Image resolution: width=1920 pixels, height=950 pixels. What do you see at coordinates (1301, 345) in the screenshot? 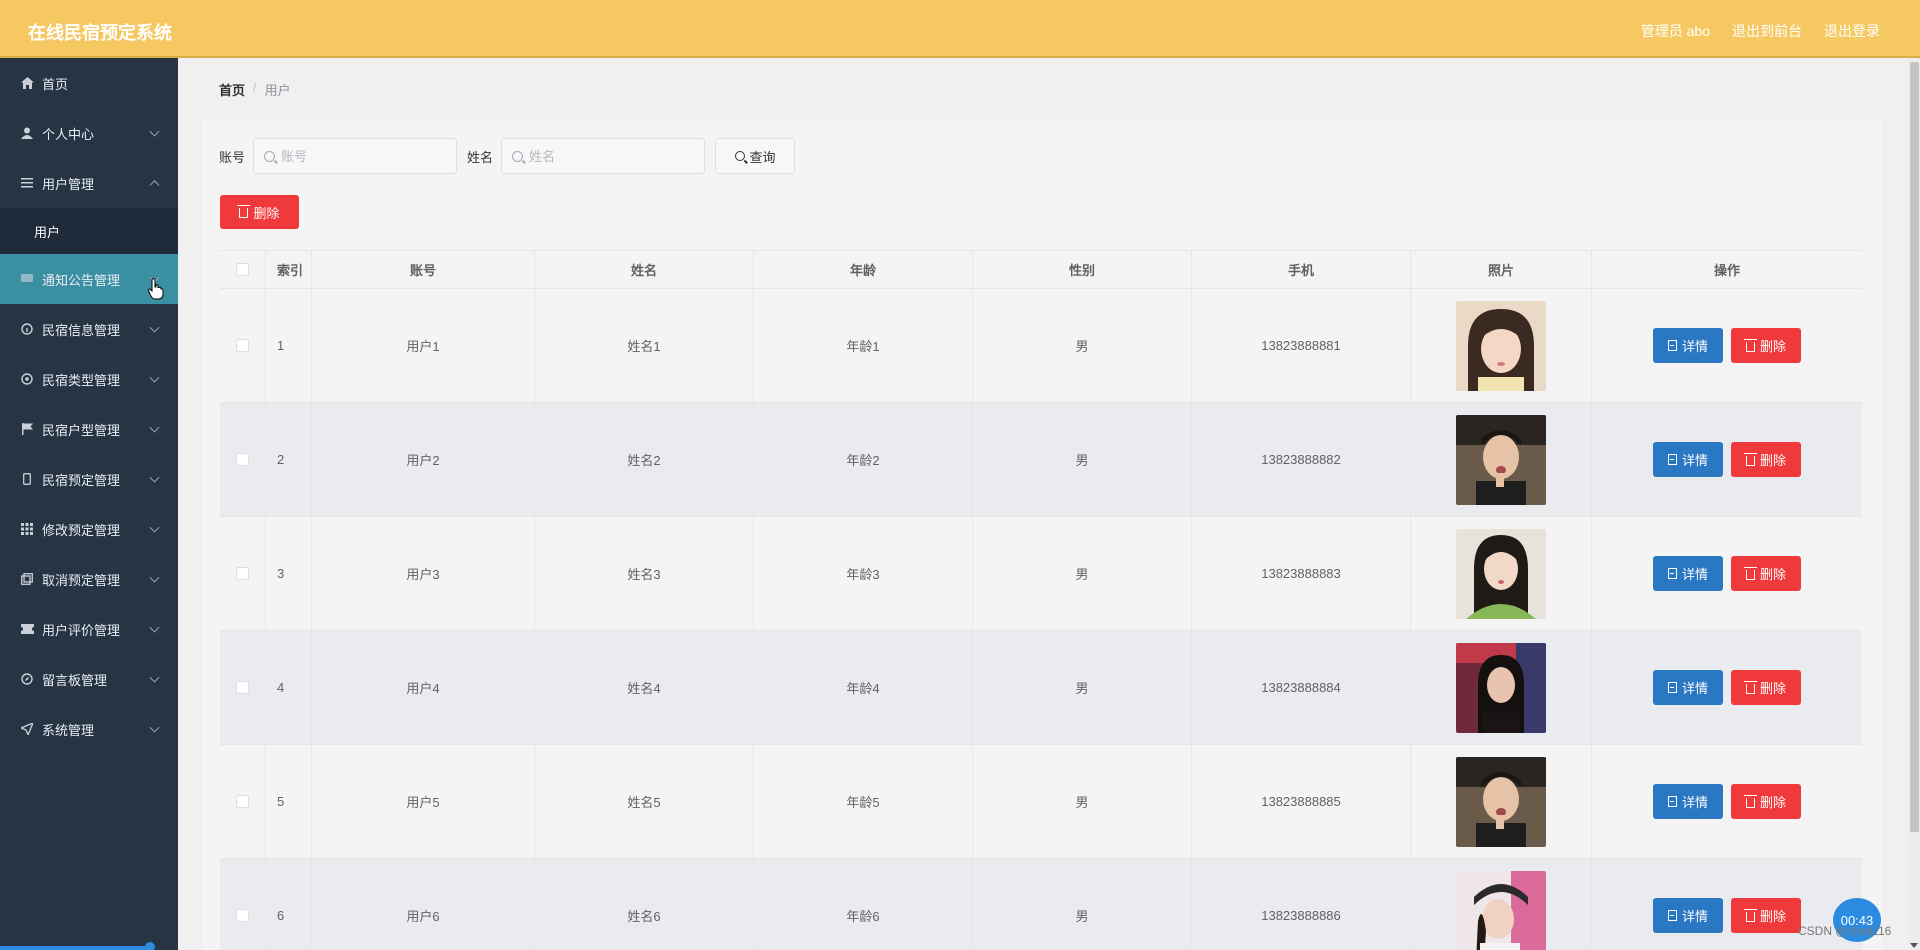
I see `cell-phone: 13823888881` at bounding box center [1301, 345].